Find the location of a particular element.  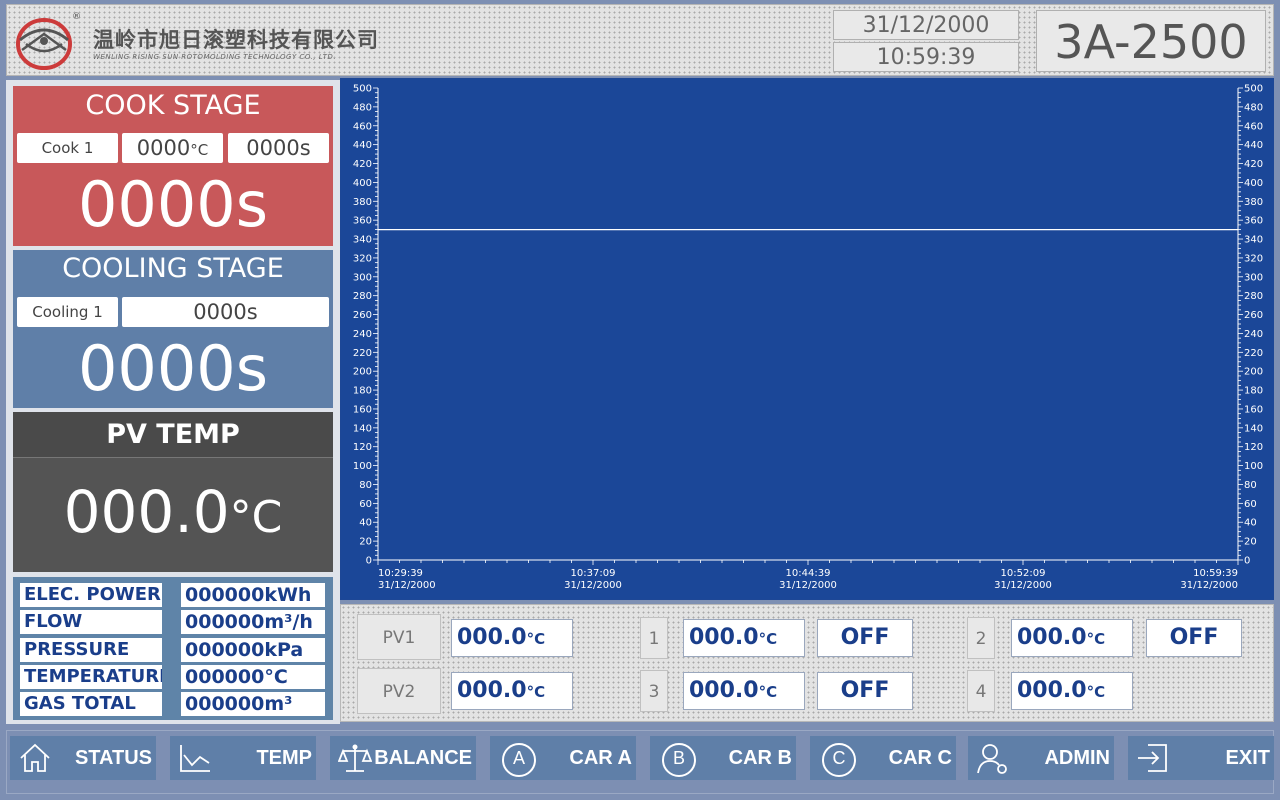

admin-label: ADMIN is located at coordinates (1077, 758).